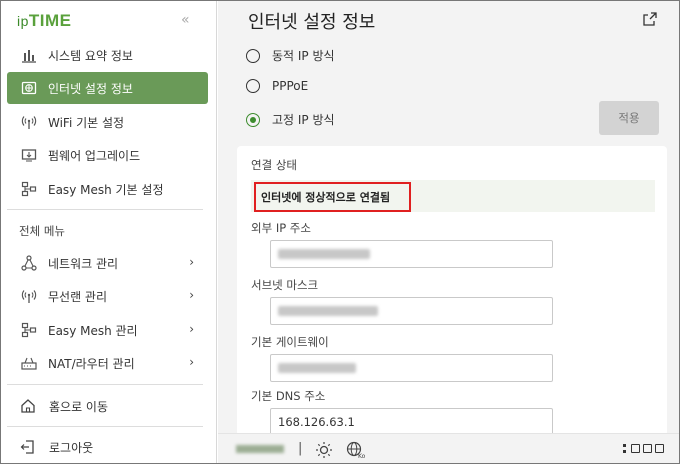 This screenshot has width=680, height=464. What do you see at coordinates (362, 456) in the screenshot?
I see `svg-text: Ko` at bounding box center [362, 456].